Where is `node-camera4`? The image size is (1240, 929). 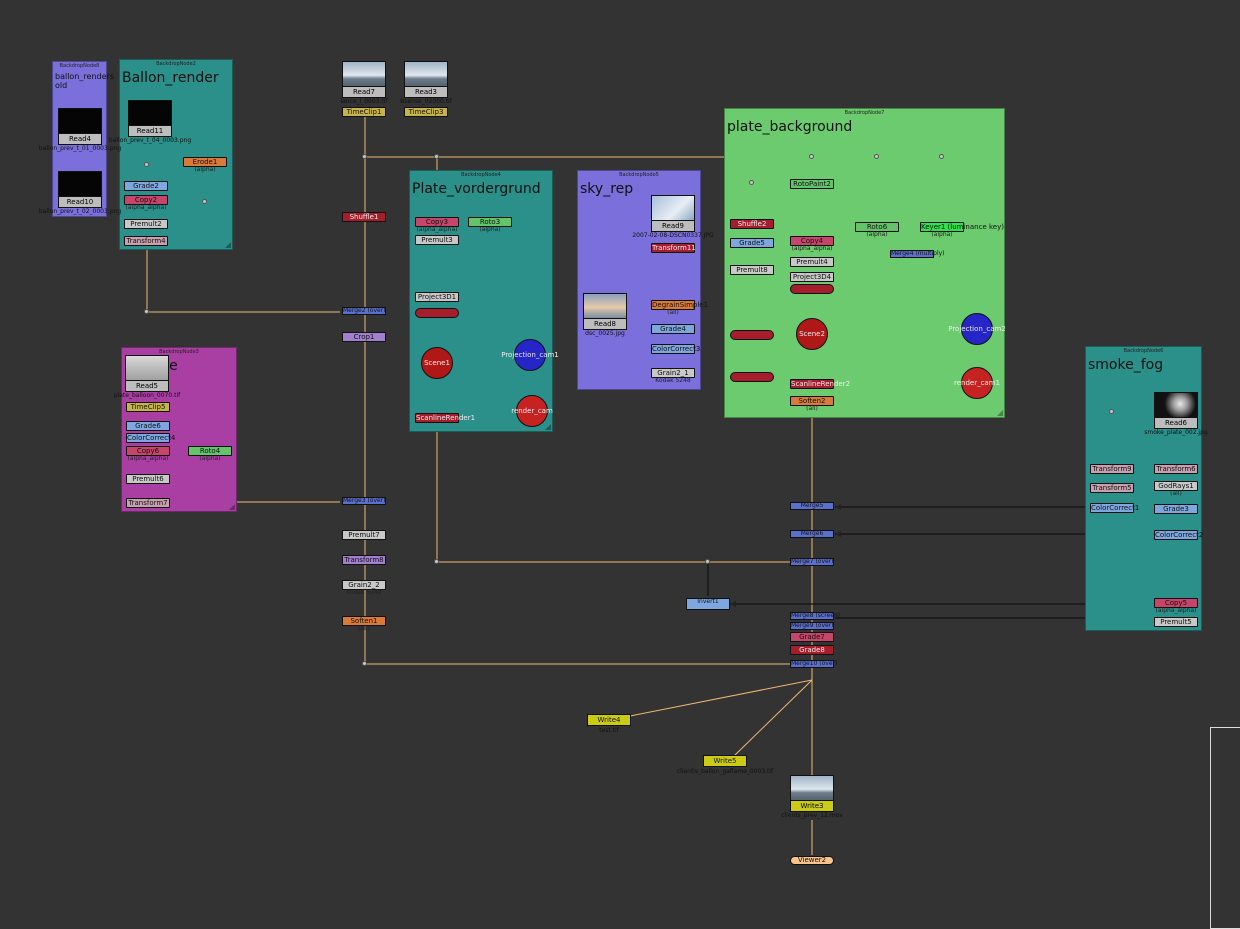
node-camera4 is located at coordinates (752, 377).